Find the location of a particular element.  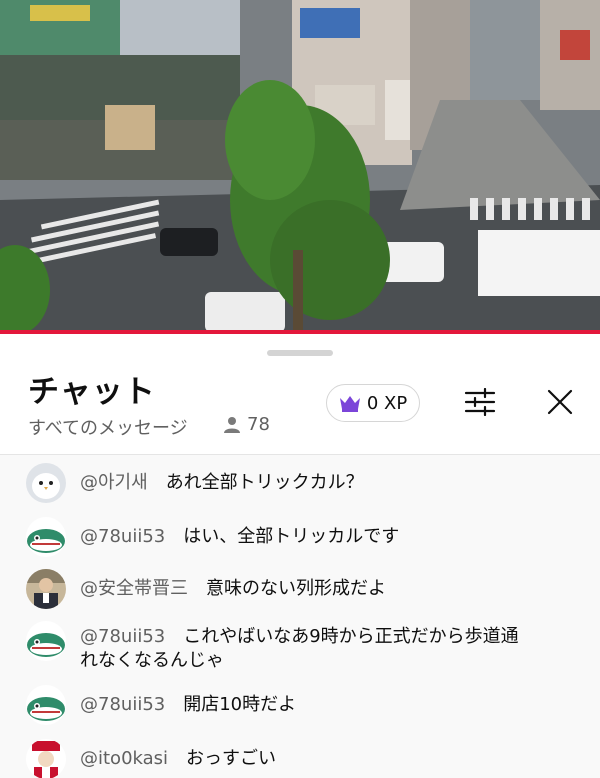

close-icon is located at coordinates (560, 404).